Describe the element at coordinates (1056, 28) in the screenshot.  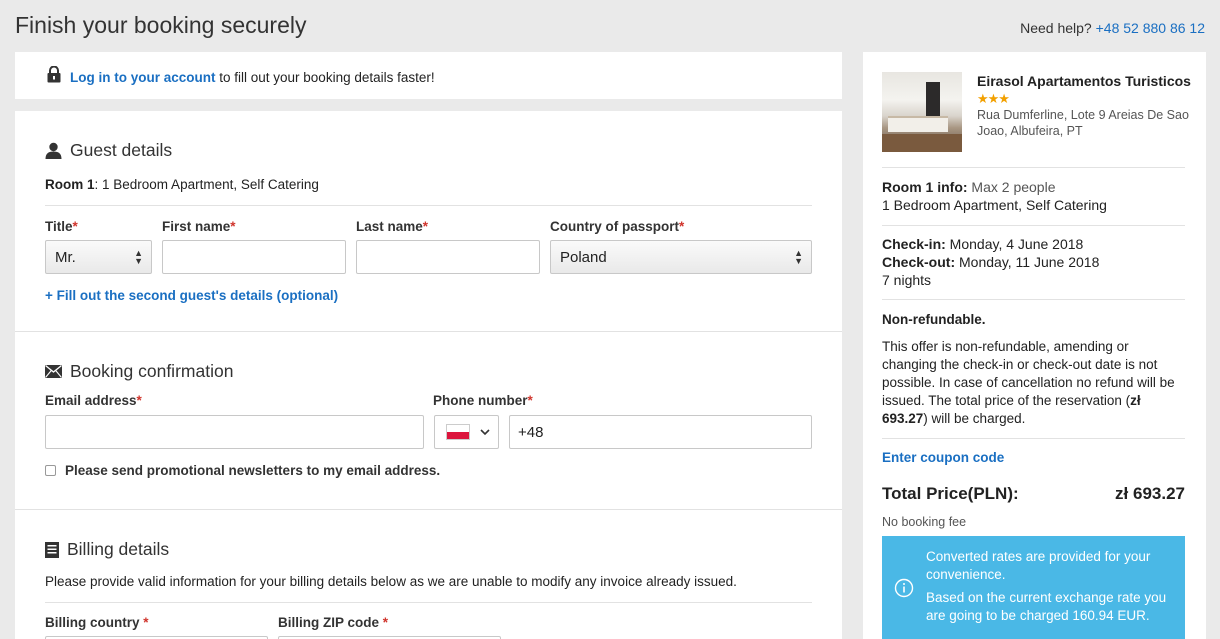
I see `help-label: Need help?` at that location.